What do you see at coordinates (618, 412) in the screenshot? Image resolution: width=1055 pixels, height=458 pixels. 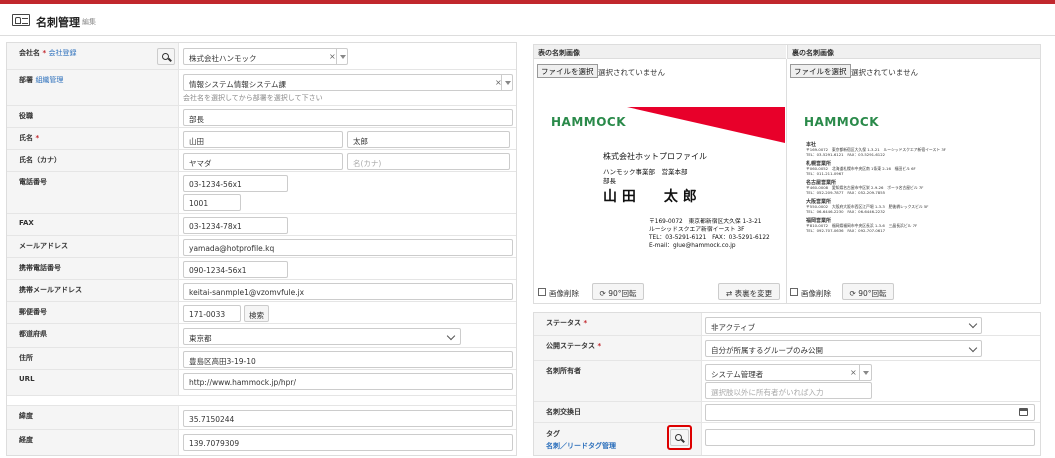 I see `exchange-date-label: 名刺交換日` at bounding box center [618, 412].